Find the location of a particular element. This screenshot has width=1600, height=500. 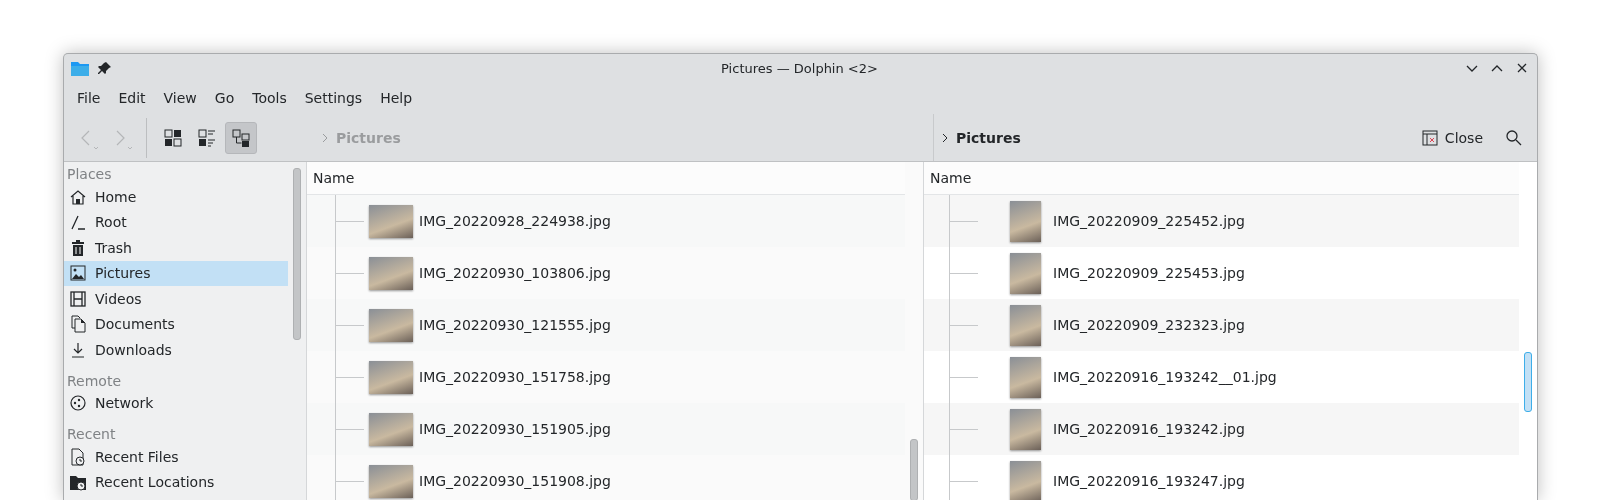

sidebar-item: Network is located at coordinates (176, 403).